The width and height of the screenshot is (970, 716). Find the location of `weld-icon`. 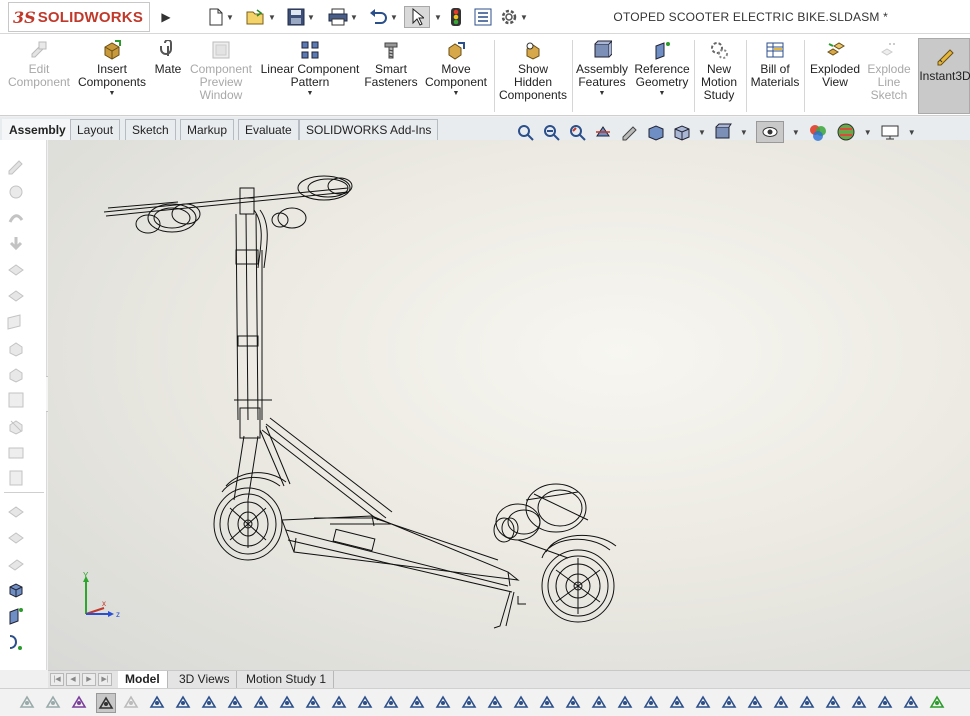

weld-icon is located at coordinates (652, 703).